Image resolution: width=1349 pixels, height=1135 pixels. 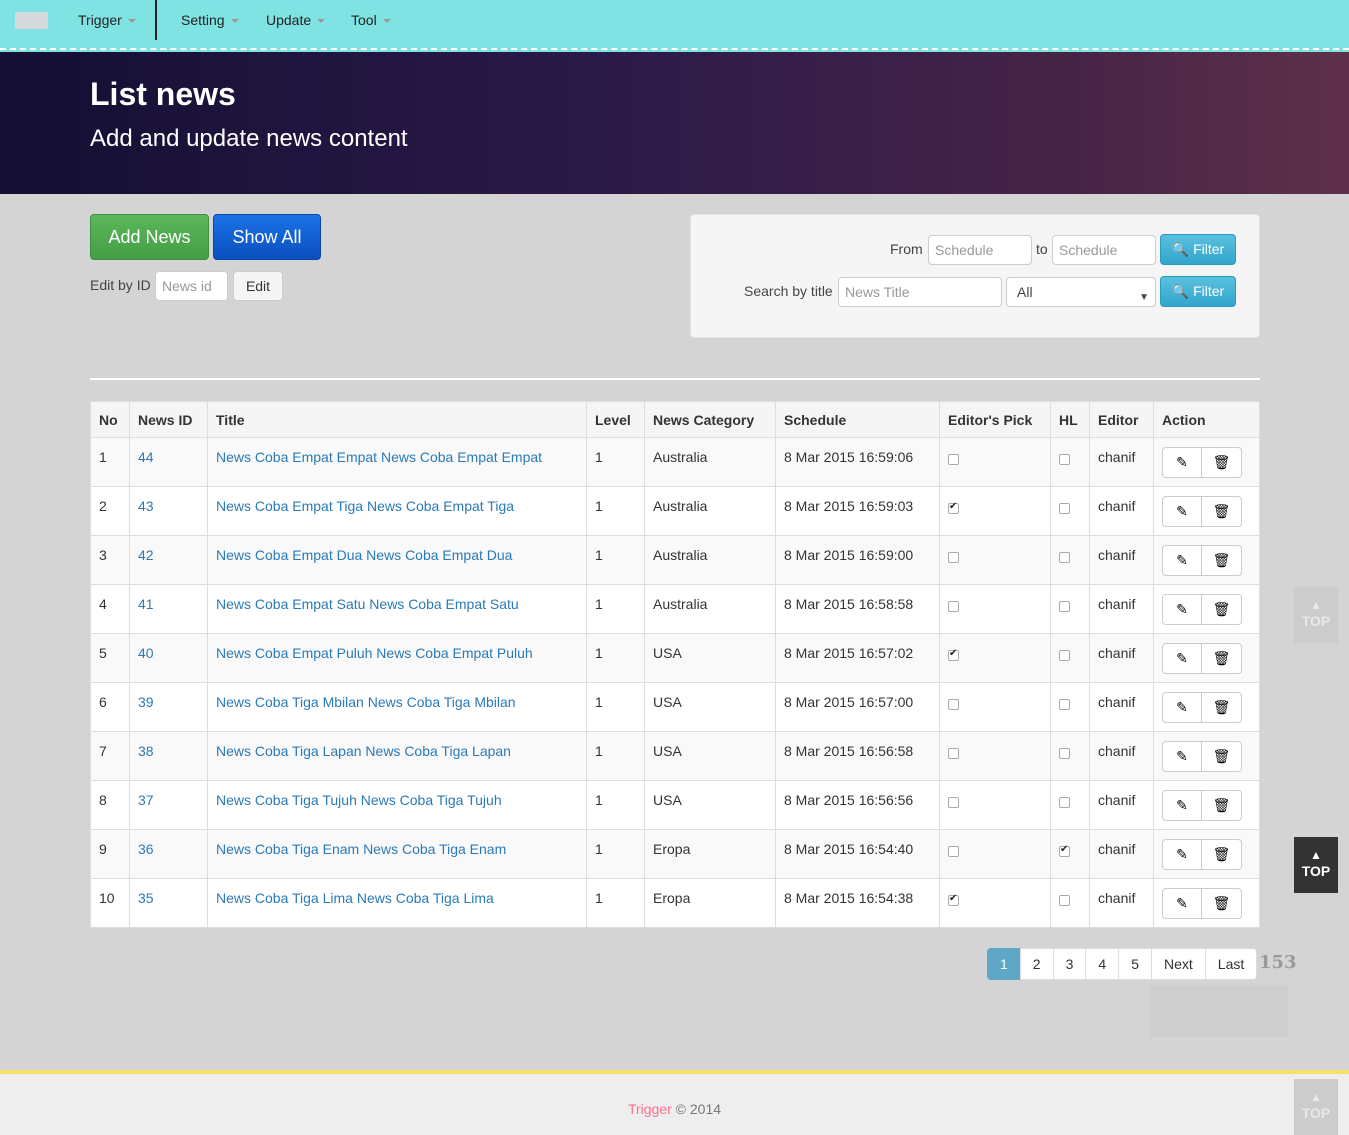 I want to click on news-title-link: News Coba Tiga Lima News Coba Tiga Lima, so click(x=355, y=898).